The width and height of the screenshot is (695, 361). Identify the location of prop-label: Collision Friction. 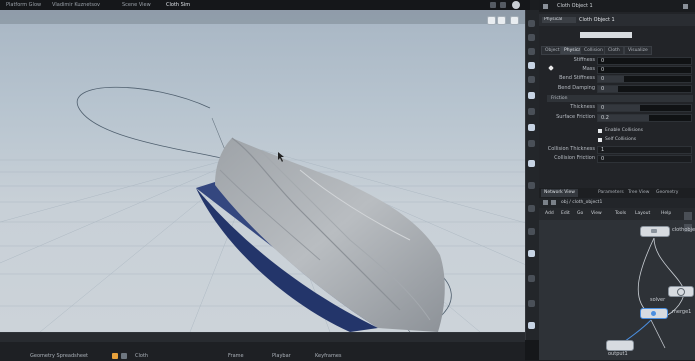
(574, 158).